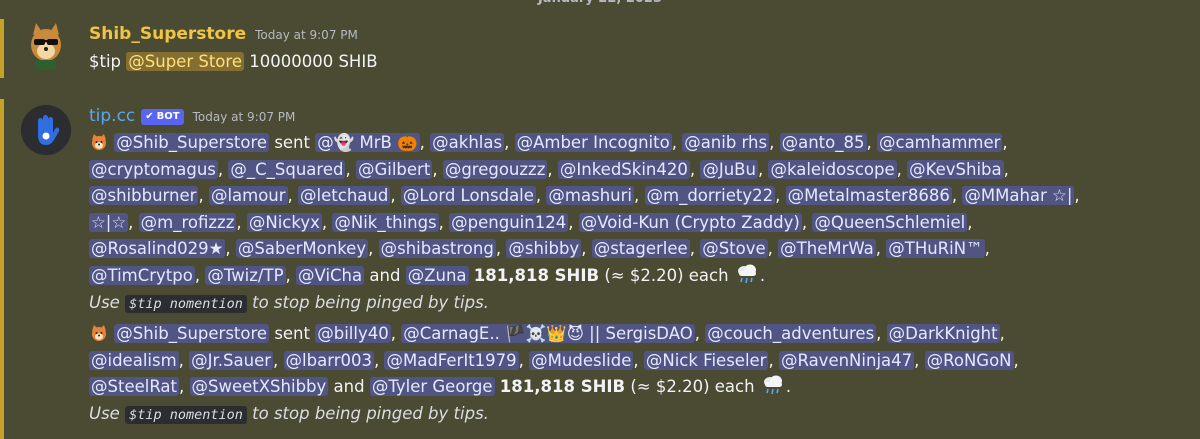 This screenshot has width=1200, height=439. What do you see at coordinates (284, 222) in the screenshot?
I see `mention-user: @Nickyx` at bounding box center [284, 222].